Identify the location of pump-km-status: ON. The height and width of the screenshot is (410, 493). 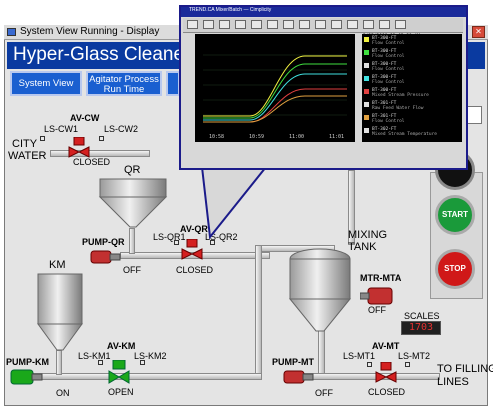
(63, 393).